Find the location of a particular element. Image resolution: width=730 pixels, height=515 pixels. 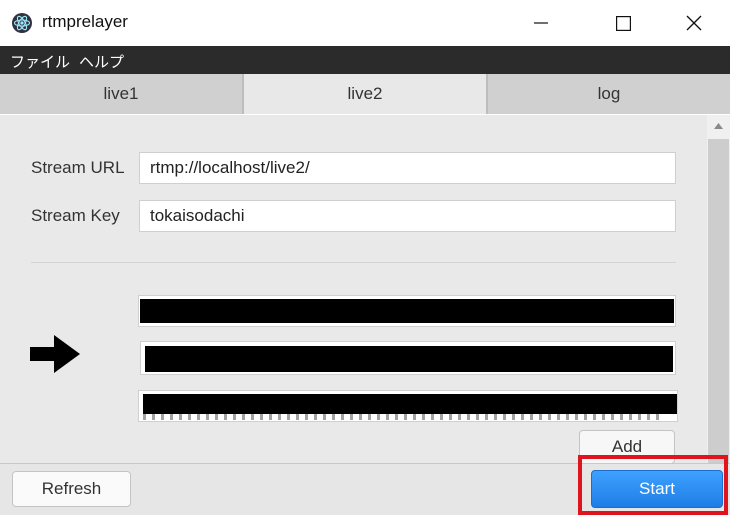

redacted-text-remnant is located at coordinates (403, 417).